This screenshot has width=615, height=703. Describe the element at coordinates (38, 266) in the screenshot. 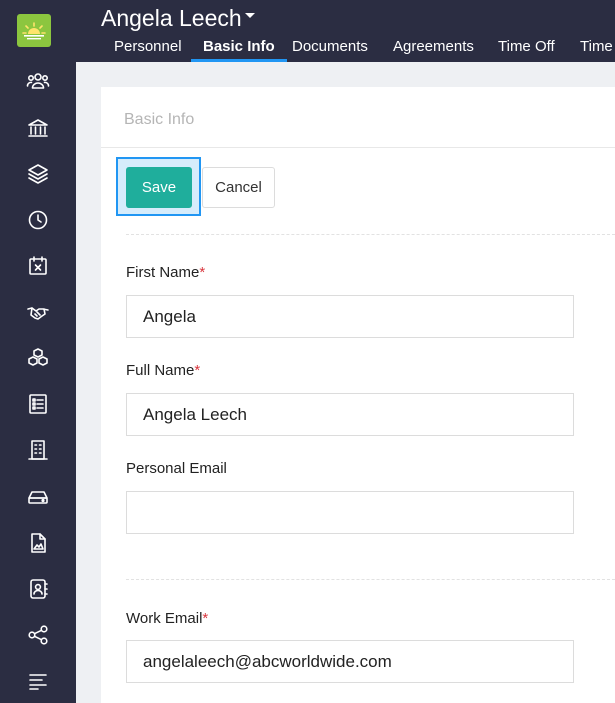

I see `calendar-x-icon` at that location.